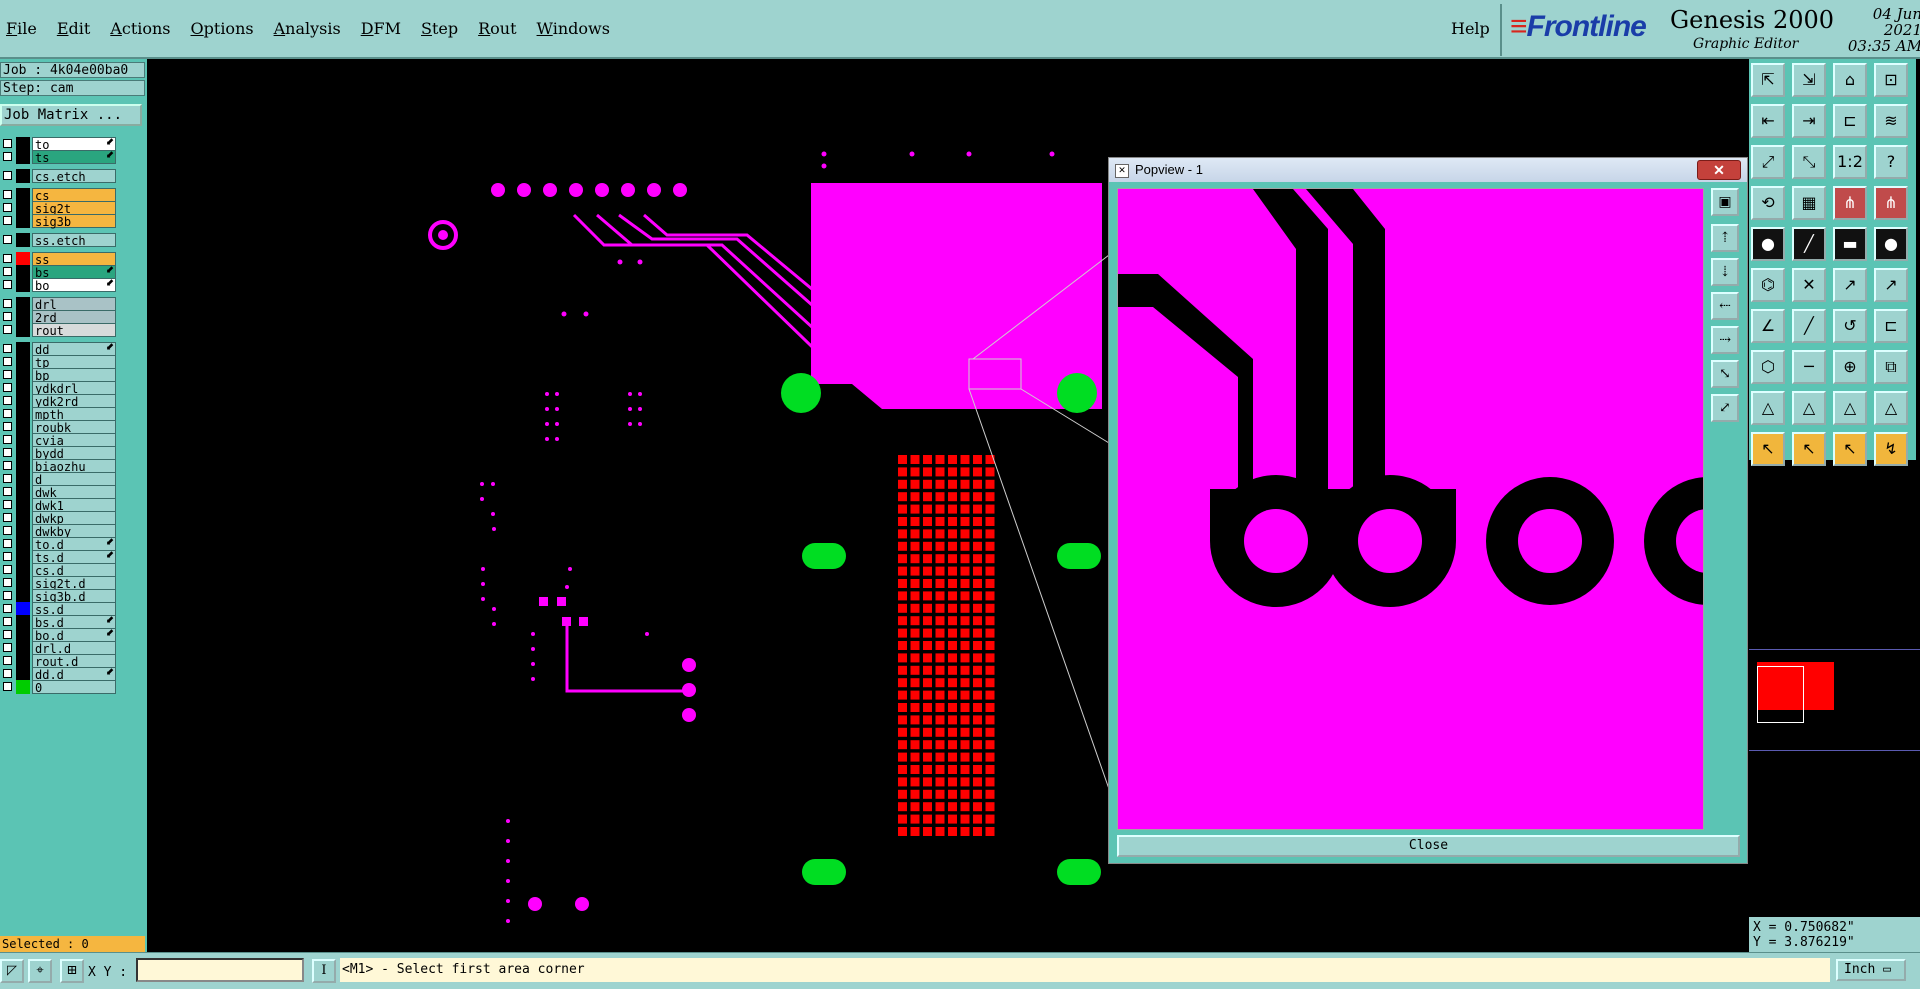 The image size is (1920, 1005). What do you see at coordinates (59, 362) in the screenshot?
I see `layer-row: tp` at bounding box center [59, 362].